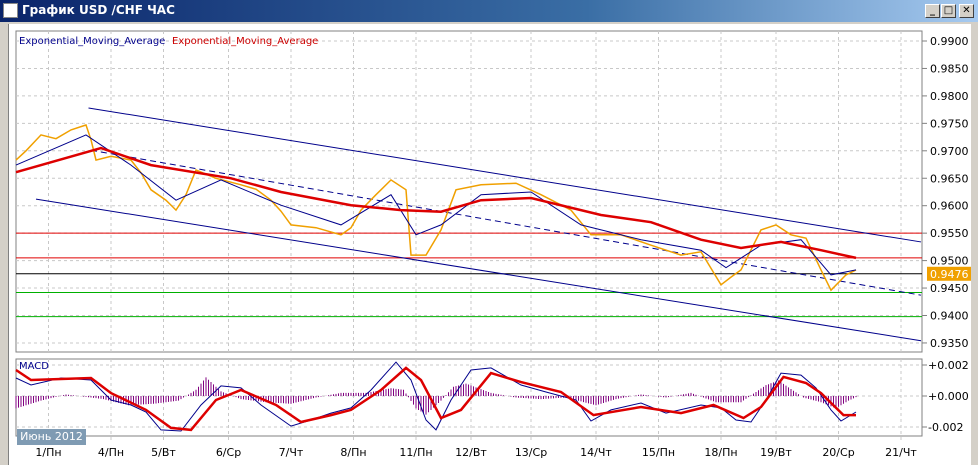 Image resolution: width=978 pixels, height=465 pixels. I want to click on time-tick-label: 11/Пн, so click(415, 452).